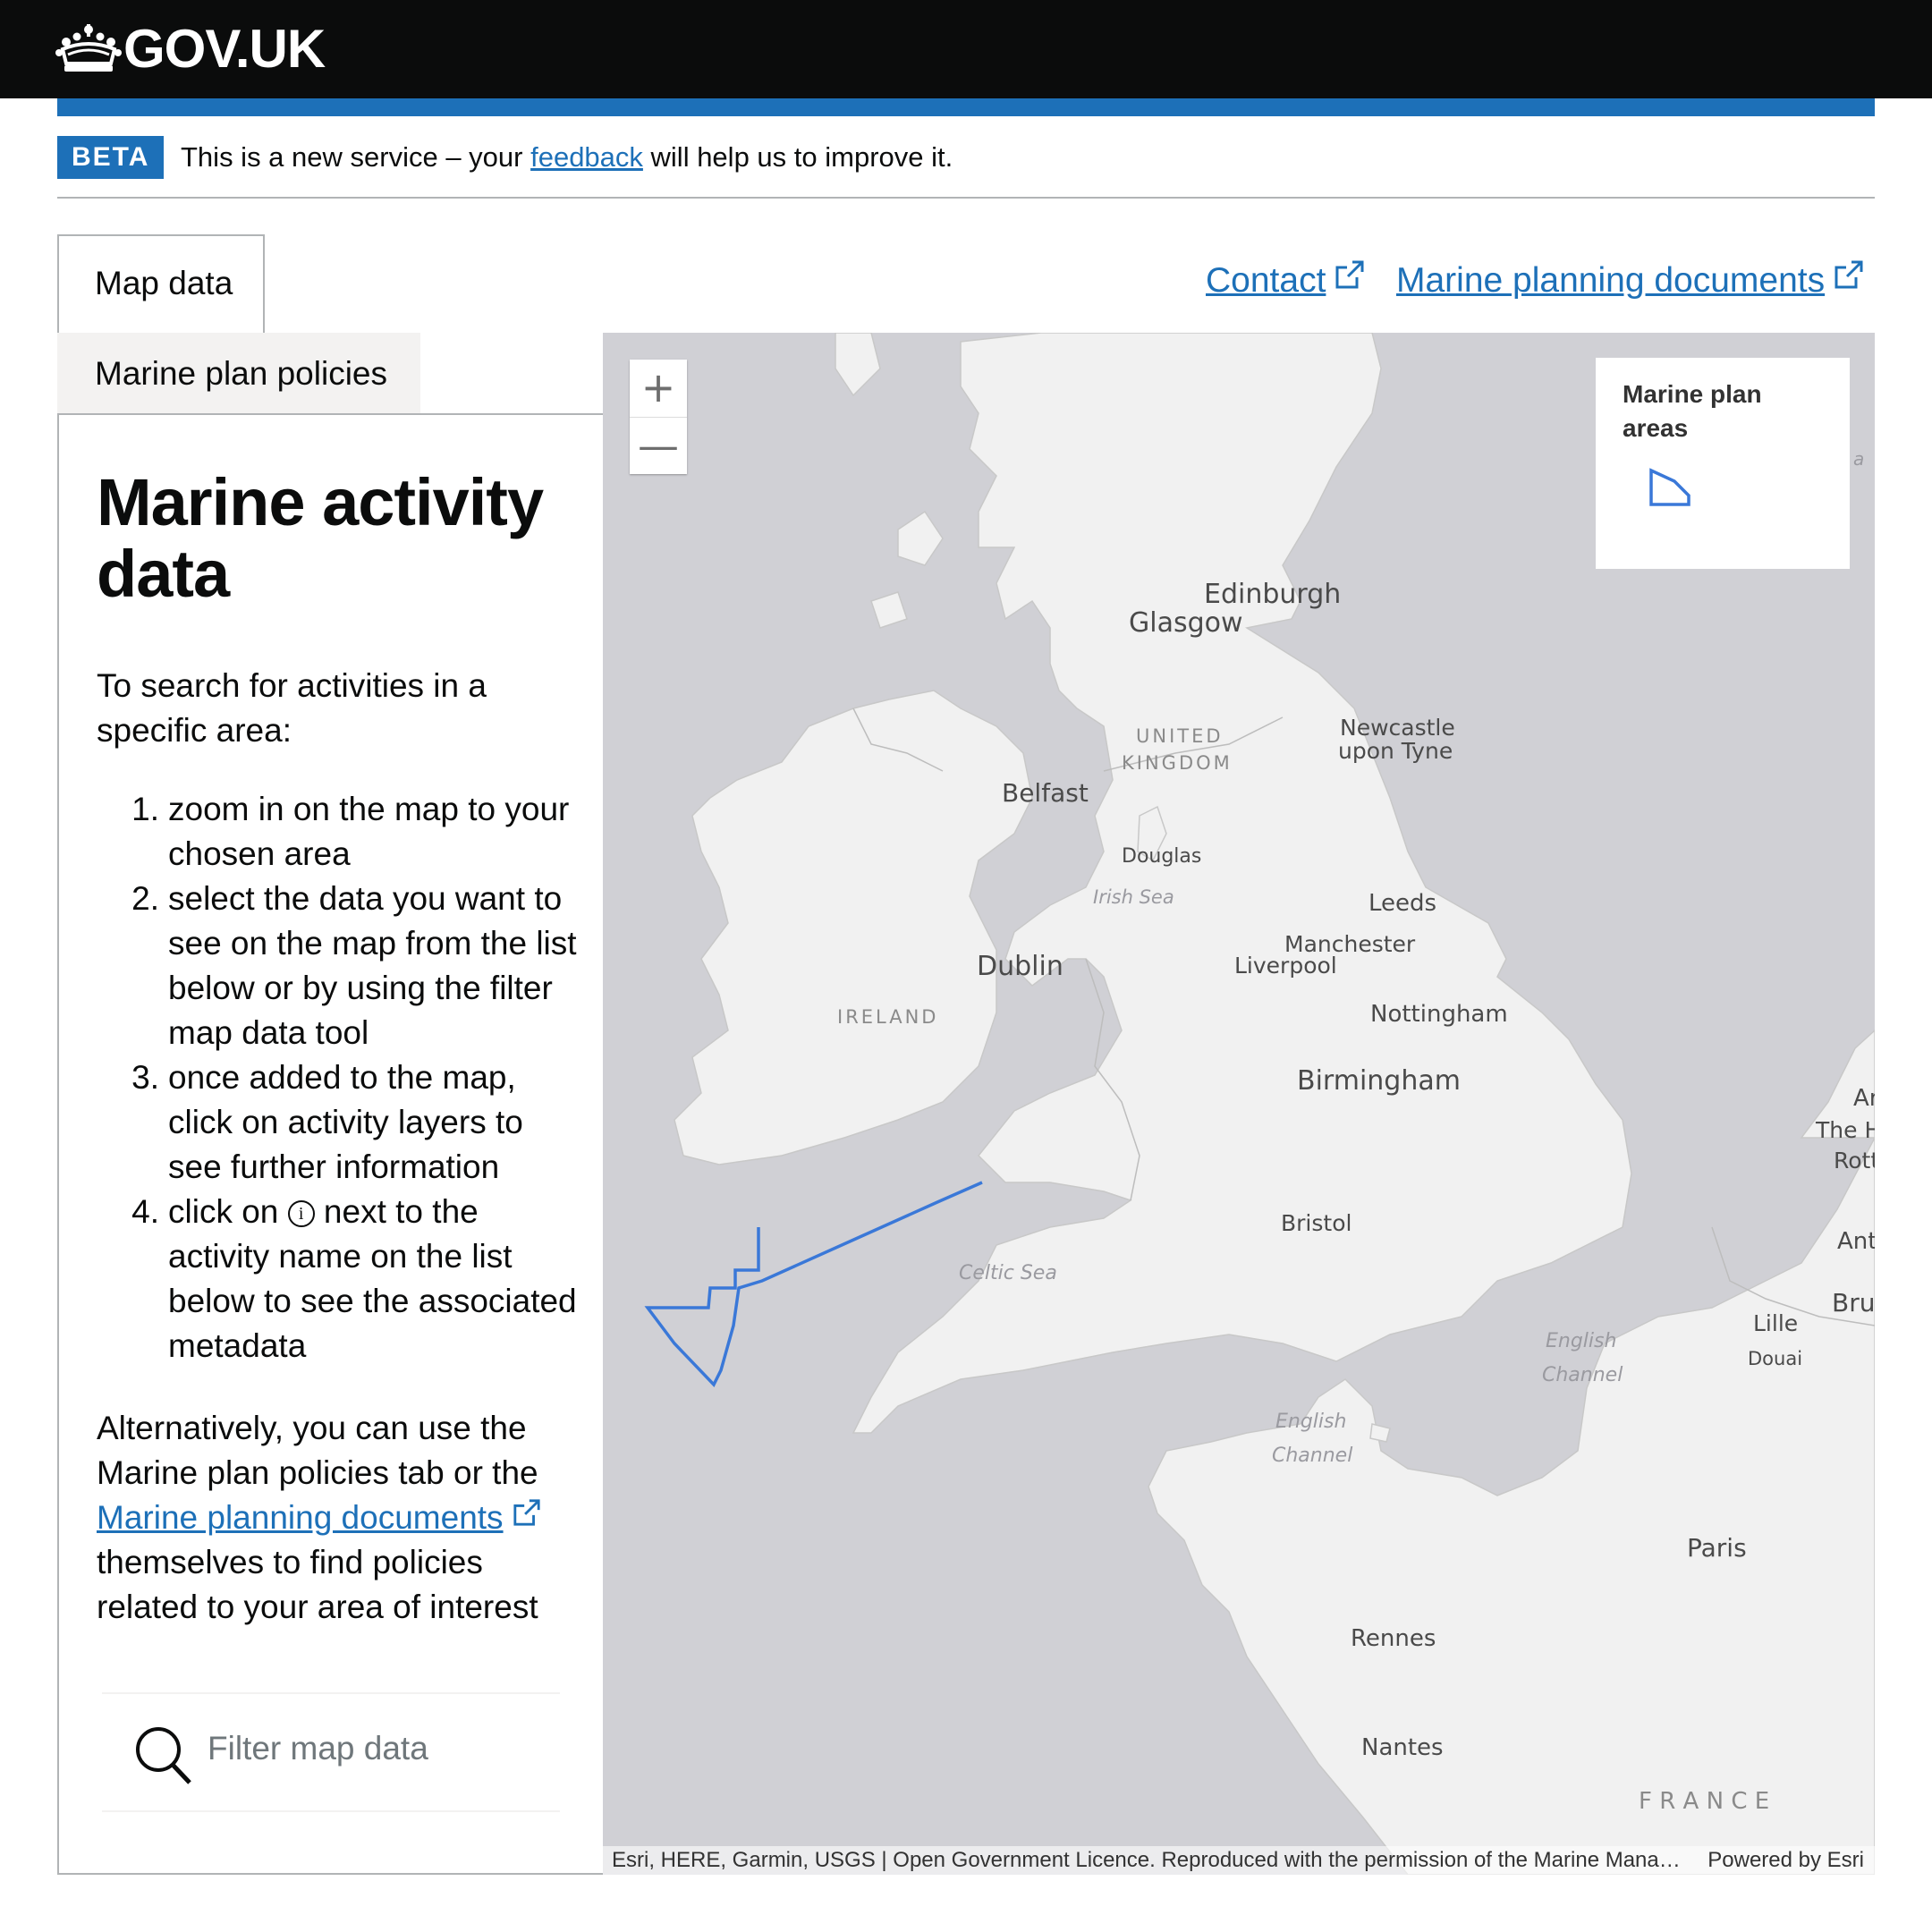 This screenshot has height=1932, width=1932. I want to click on map-label-uk-line2: KINGDOM, so click(1177, 763).